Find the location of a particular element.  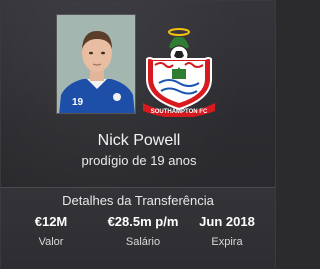

expiry-label: Expira is located at coordinates (227, 242).